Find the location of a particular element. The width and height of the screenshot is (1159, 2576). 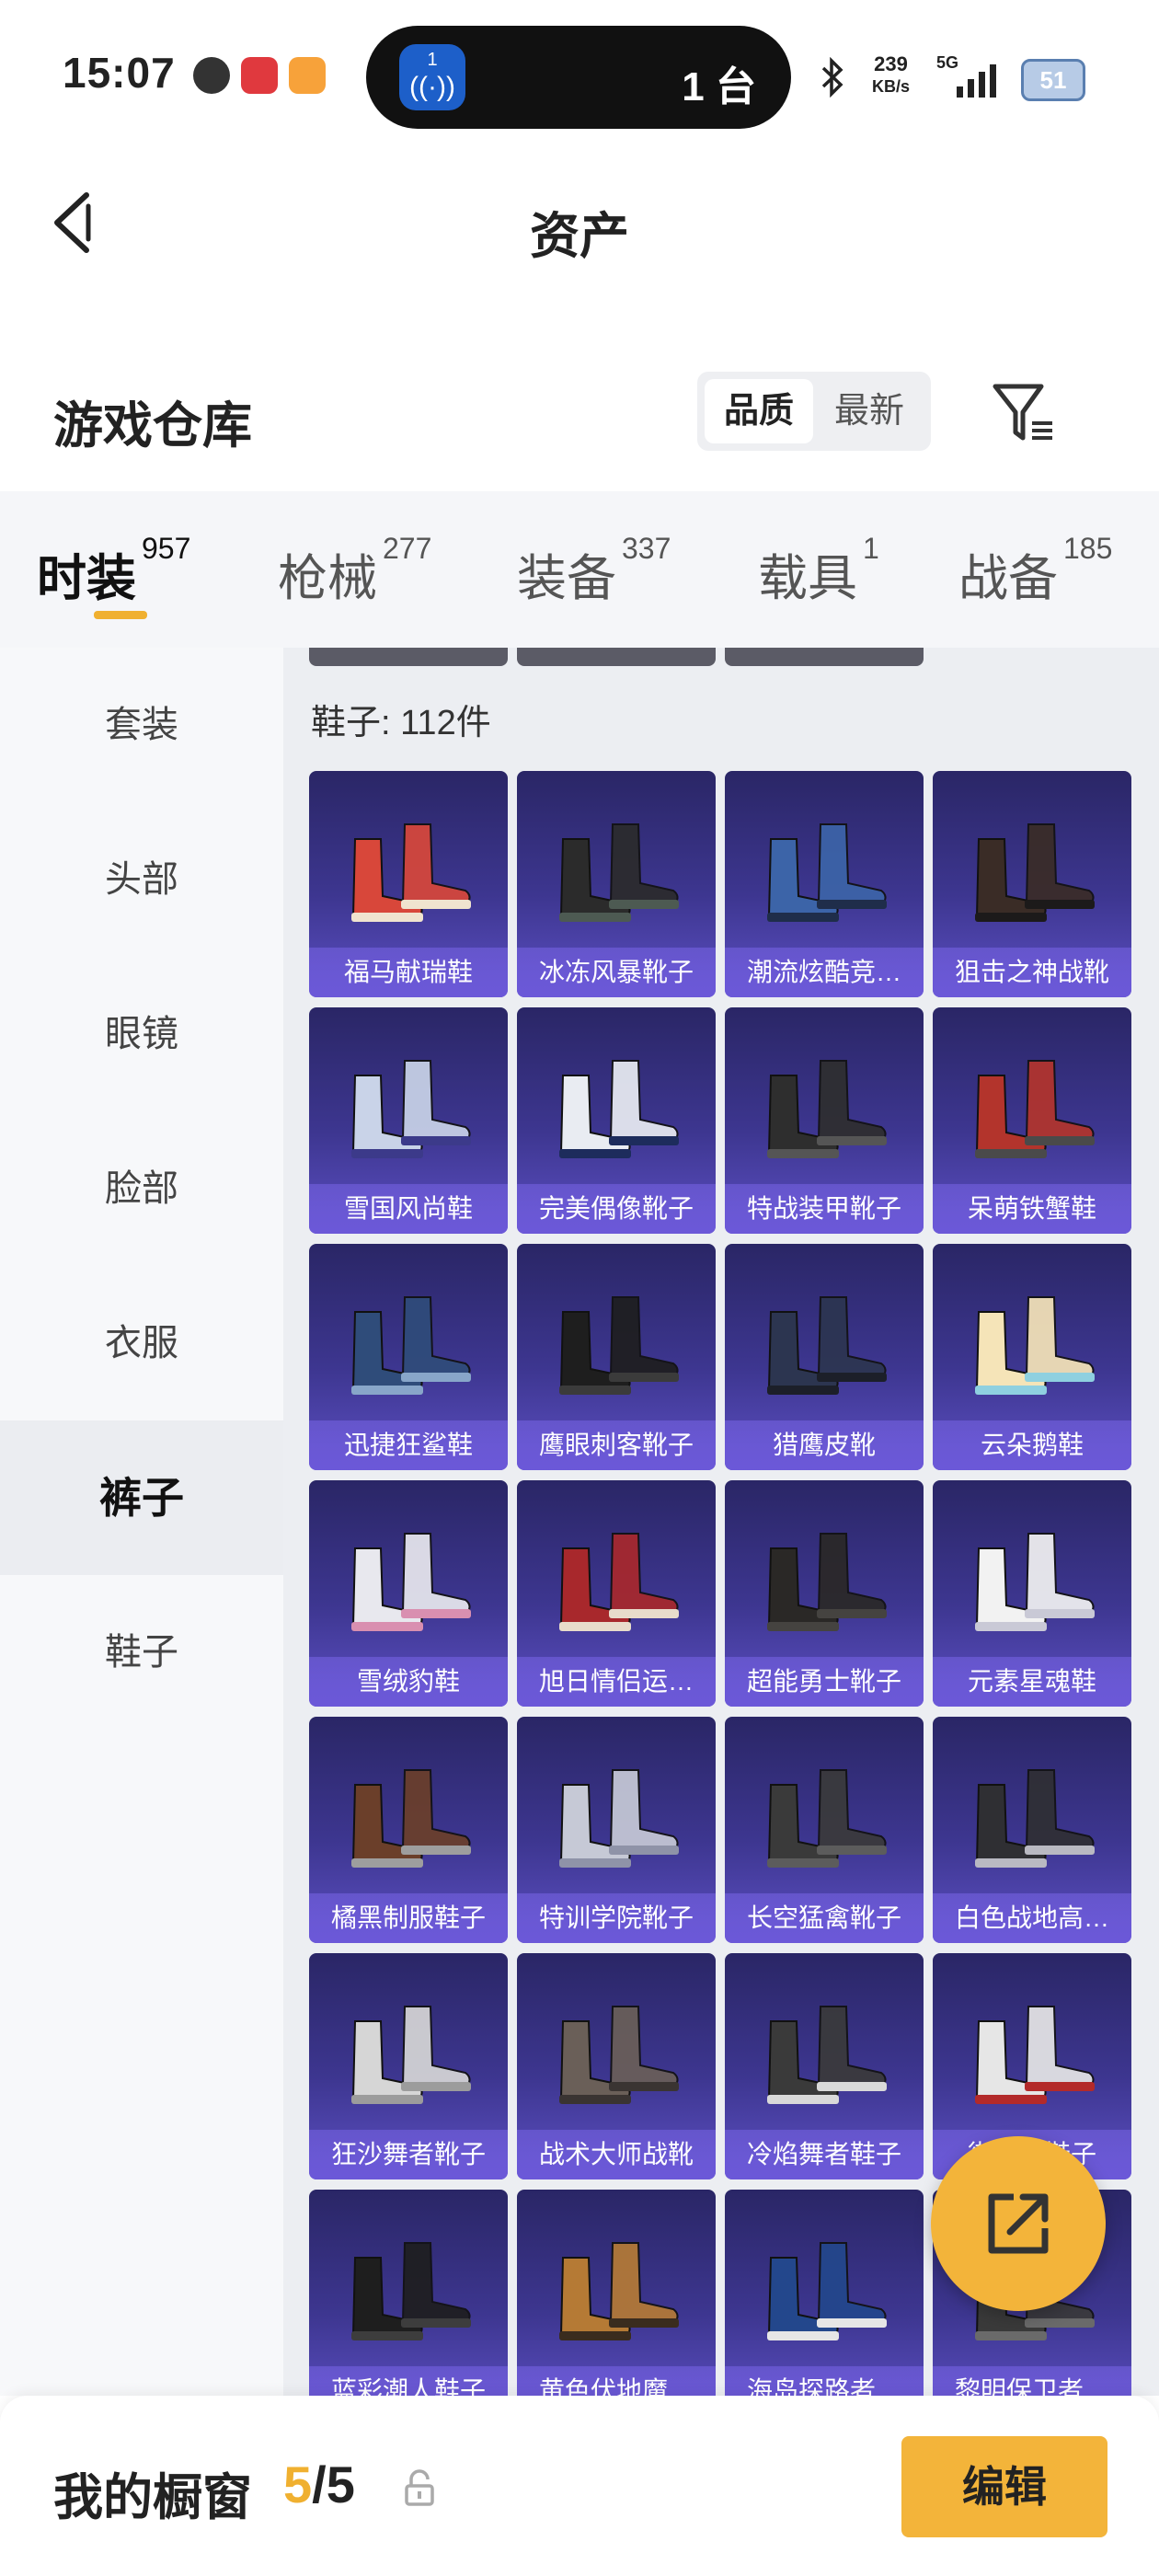

item-card: 特训学院靴子 is located at coordinates (616, 1830).